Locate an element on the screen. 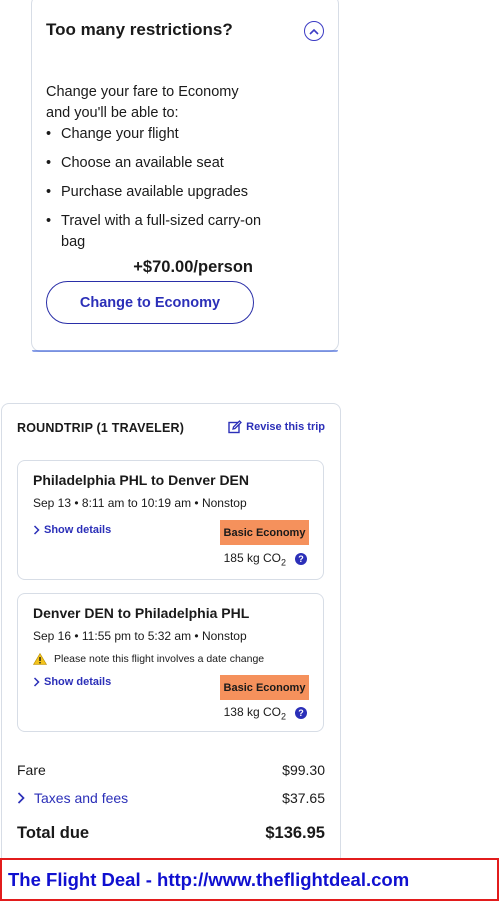 The height and width of the screenshot is (902, 500). fare-label: Fare is located at coordinates (31, 770).